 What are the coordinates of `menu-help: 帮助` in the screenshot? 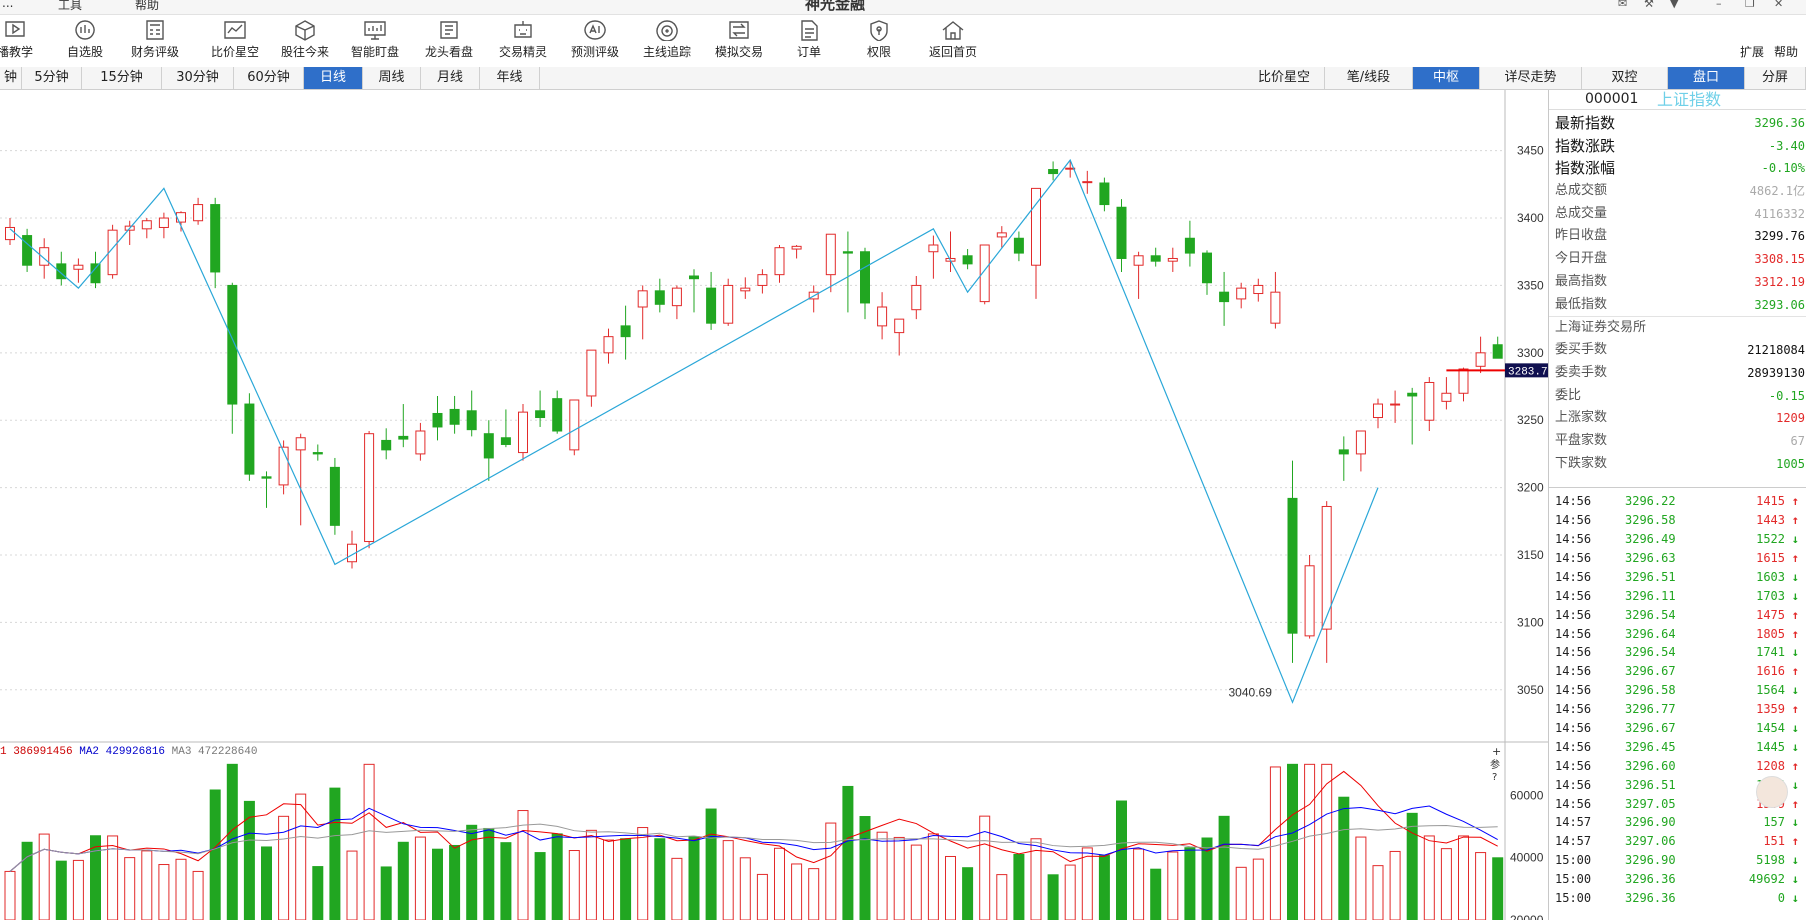 It's located at (147, 6).